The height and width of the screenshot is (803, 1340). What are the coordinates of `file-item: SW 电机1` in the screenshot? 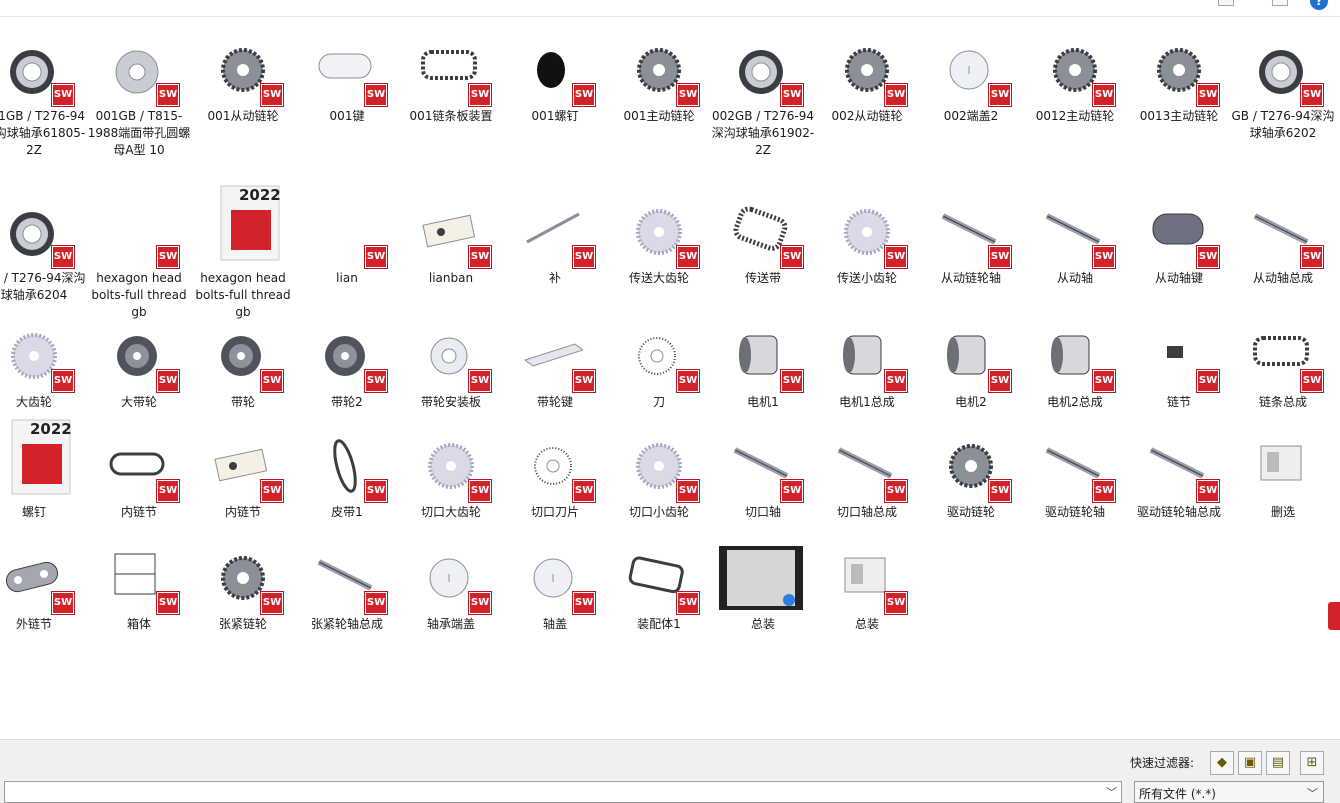 It's located at (763, 366).